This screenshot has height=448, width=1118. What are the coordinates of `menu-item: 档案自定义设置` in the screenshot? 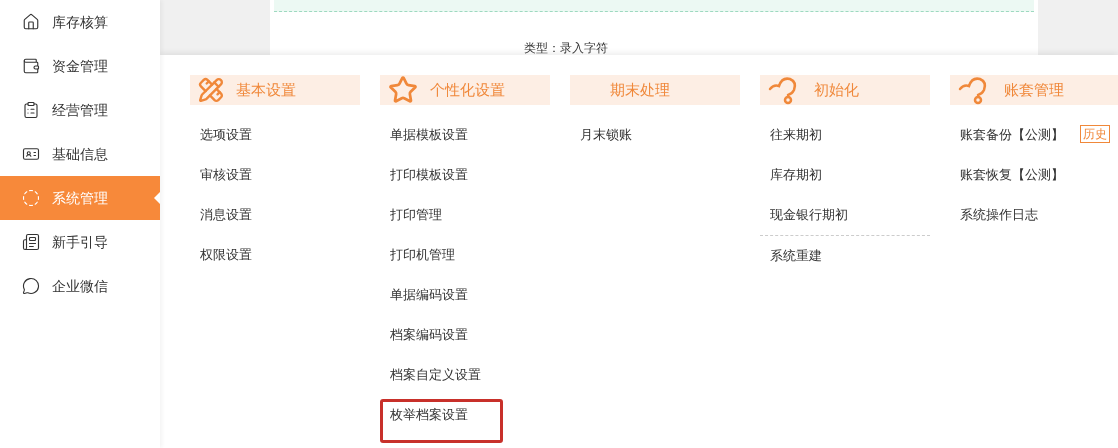 It's located at (430, 375).